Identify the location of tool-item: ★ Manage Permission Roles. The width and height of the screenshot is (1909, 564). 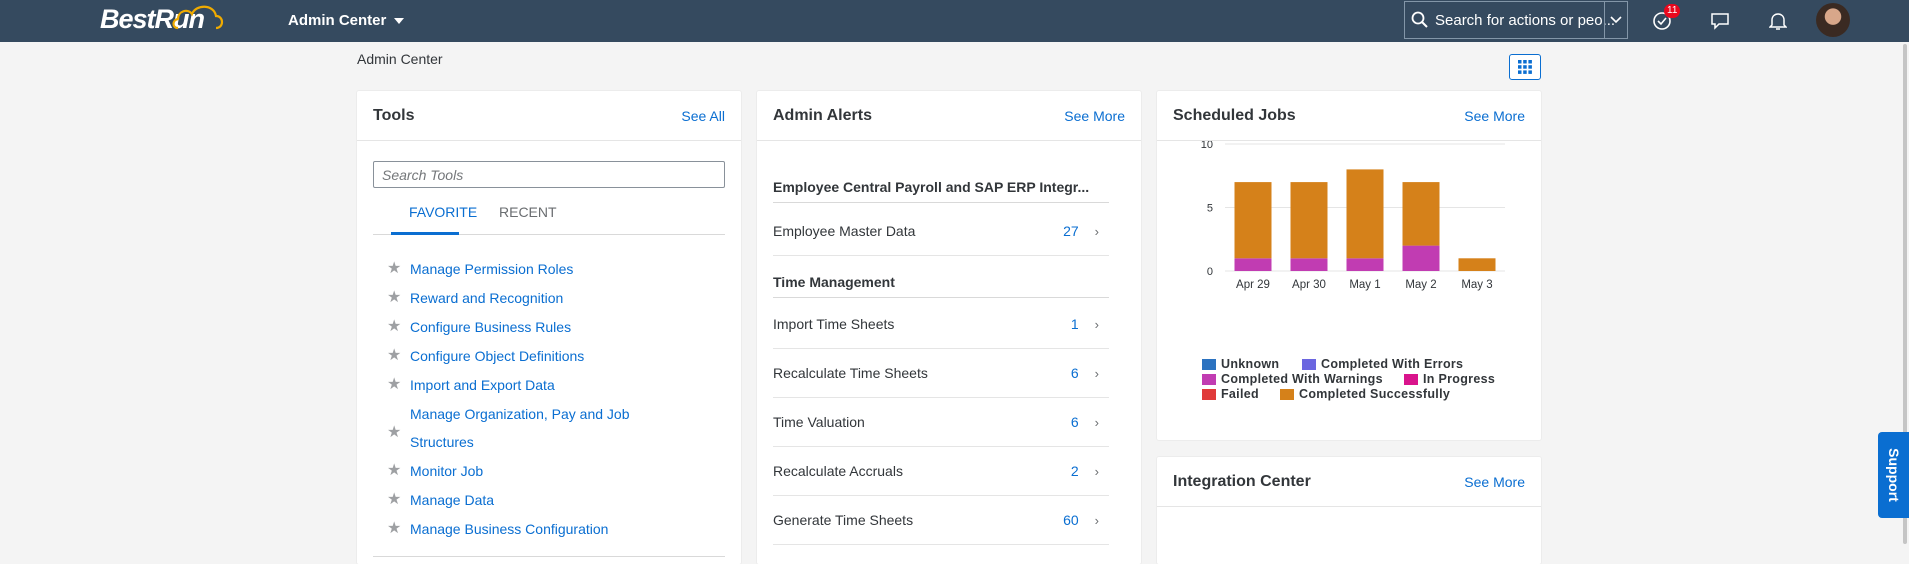
(480, 269).